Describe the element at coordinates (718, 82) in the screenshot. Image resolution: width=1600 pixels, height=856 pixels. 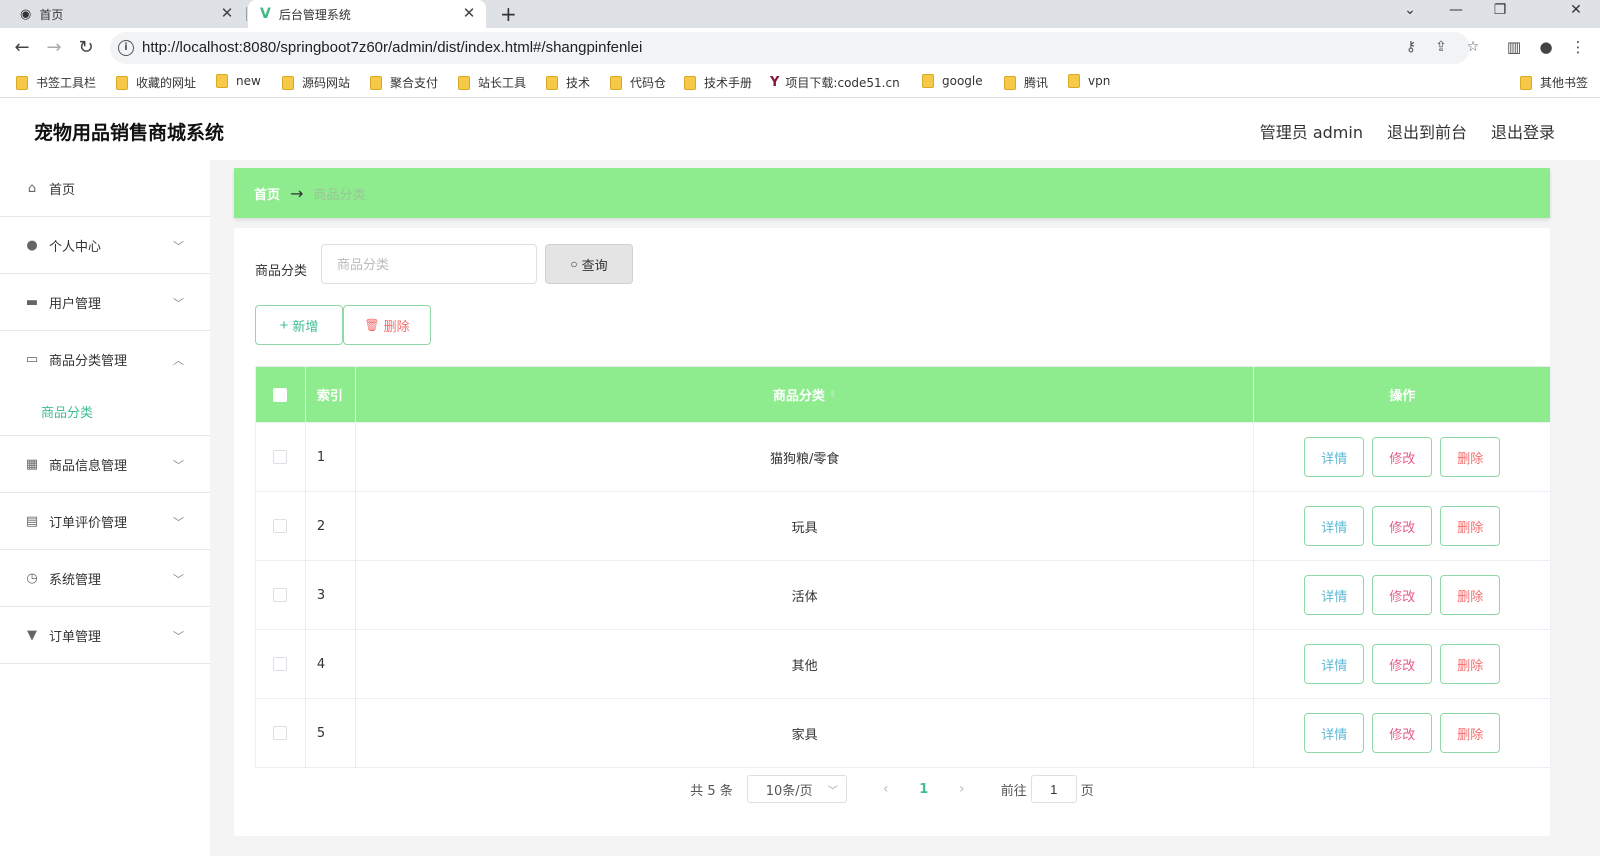
I see `bookmark-item: 技术手册` at that location.